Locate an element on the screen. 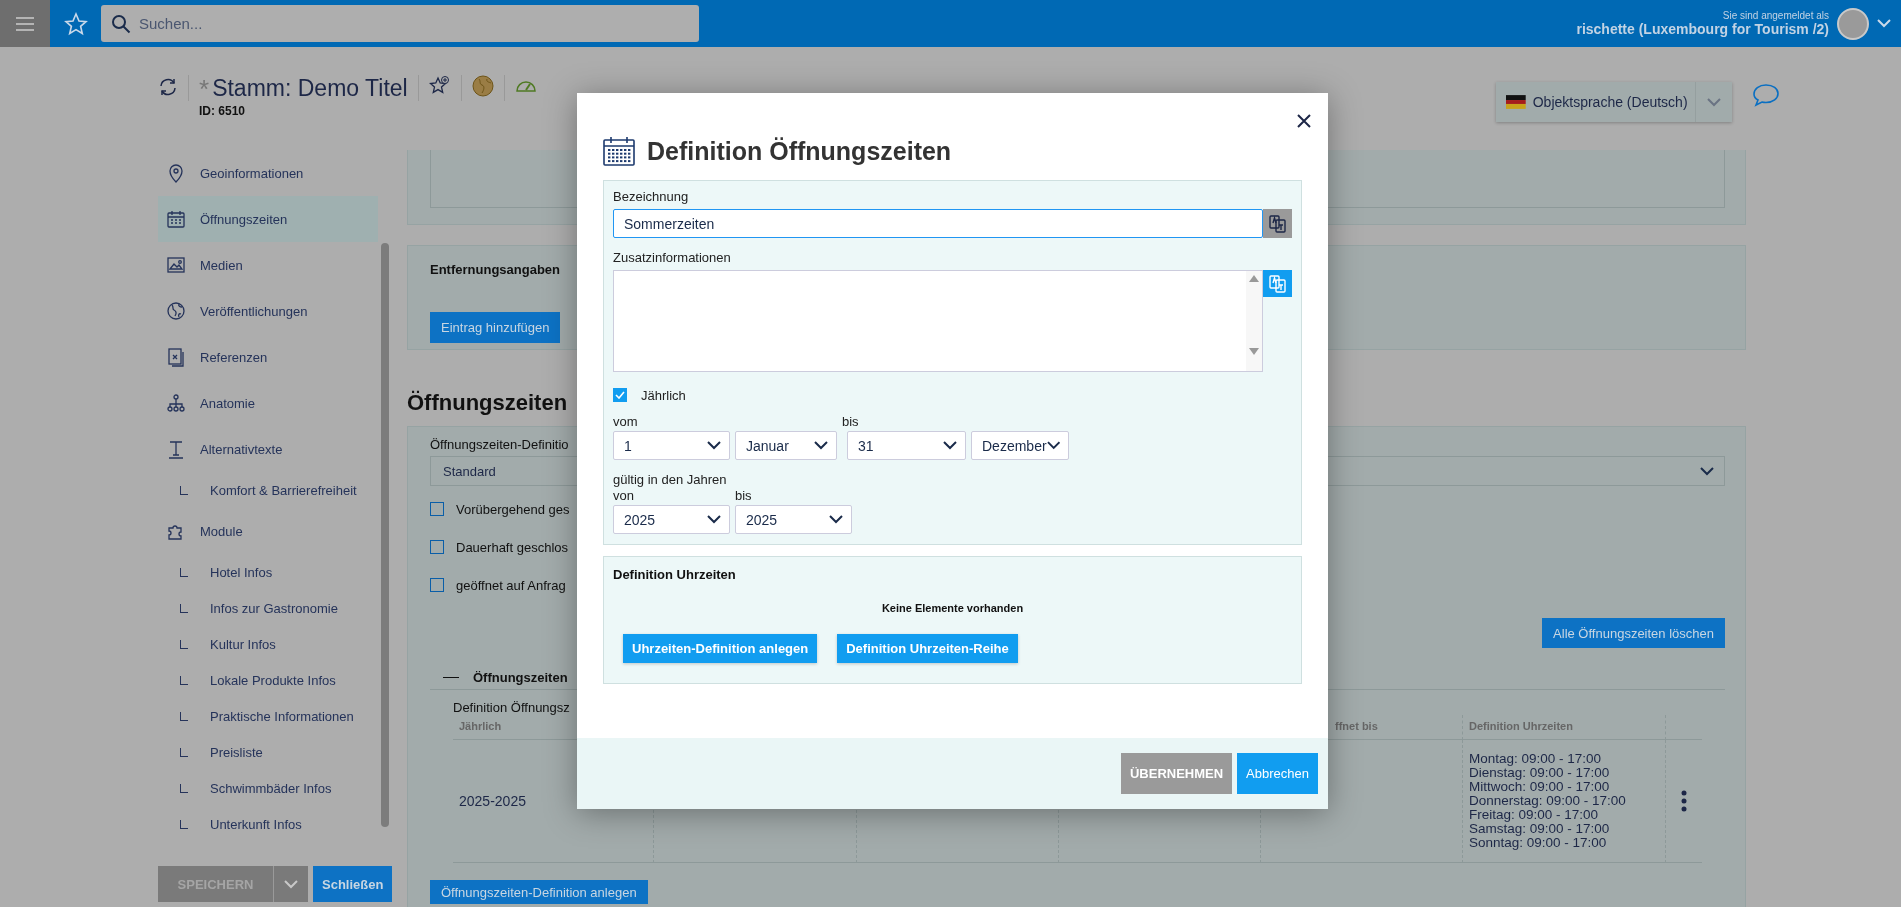 This screenshot has height=907, width=1901. scroll-down-icon is located at coordinates (1254, 351).